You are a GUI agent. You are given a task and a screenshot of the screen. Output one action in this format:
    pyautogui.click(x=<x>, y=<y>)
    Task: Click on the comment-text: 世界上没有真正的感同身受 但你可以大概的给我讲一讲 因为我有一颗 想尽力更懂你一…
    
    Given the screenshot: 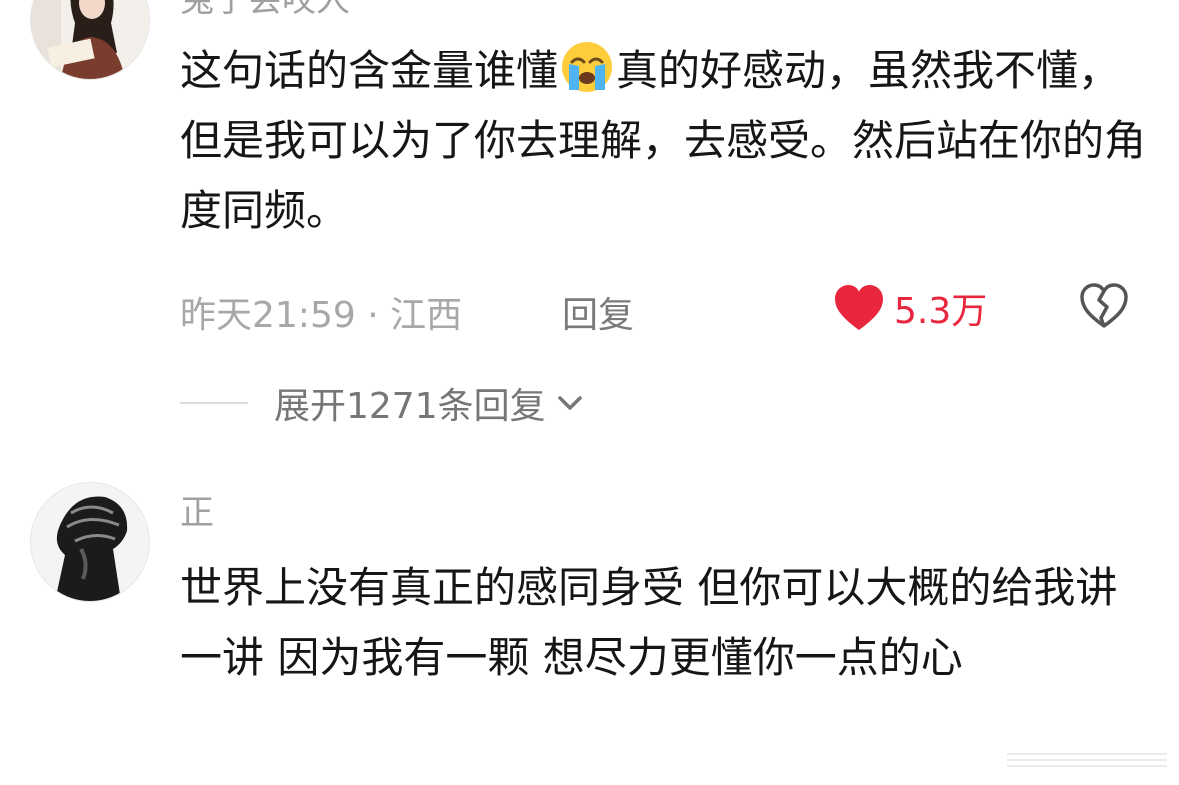 What is the action you would take?
    pyautogui.click(x=649, y=622)
    